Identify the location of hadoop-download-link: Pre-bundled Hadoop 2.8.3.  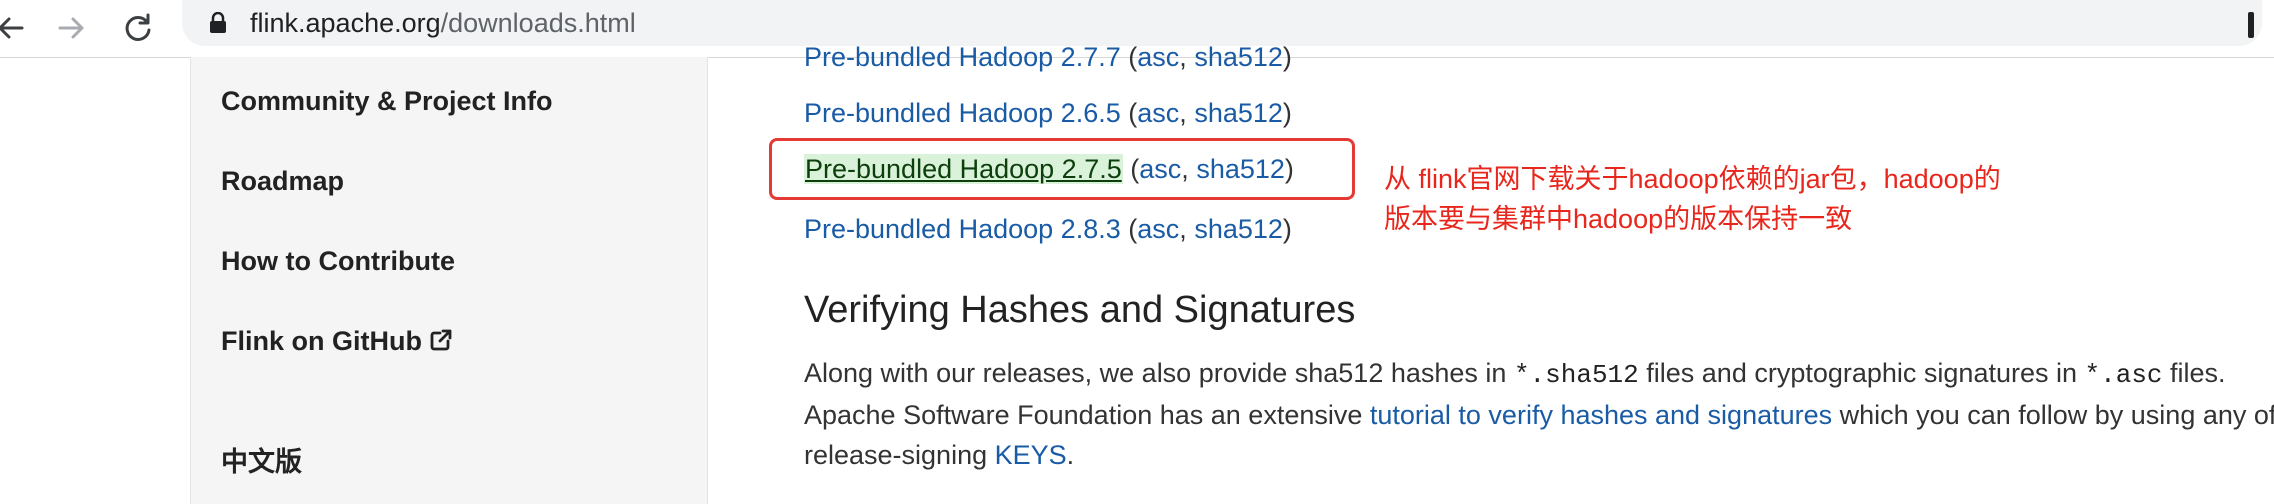
(962, 229).